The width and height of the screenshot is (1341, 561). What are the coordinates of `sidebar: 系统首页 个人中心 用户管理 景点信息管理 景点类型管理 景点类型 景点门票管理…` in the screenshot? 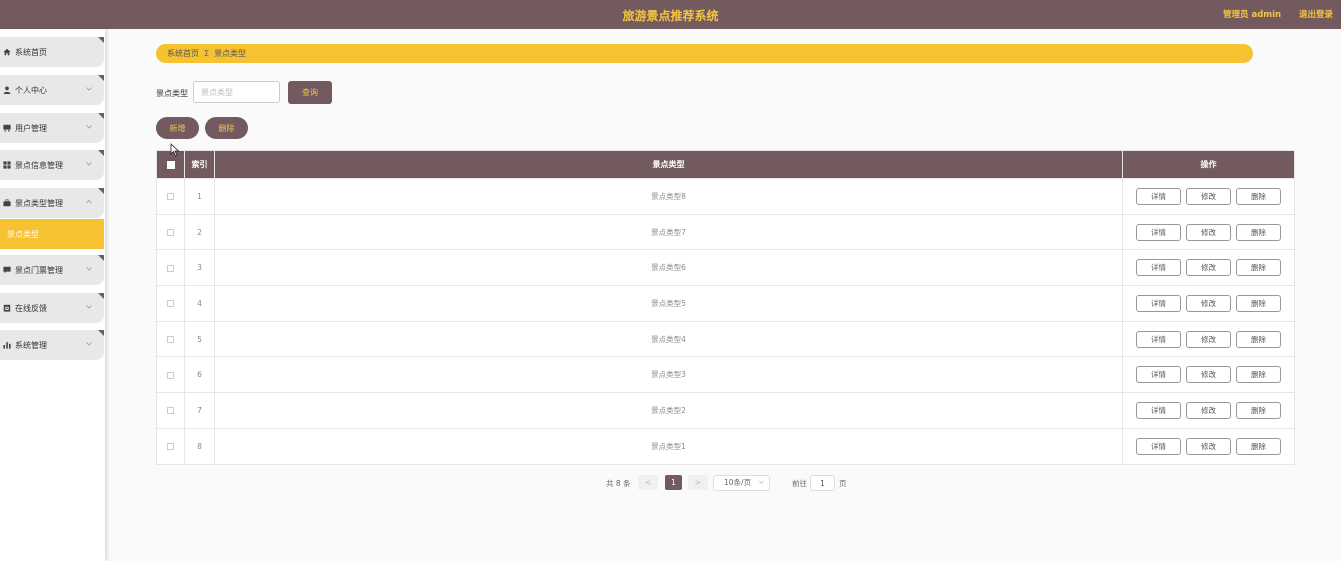 It's located at (52, 295).